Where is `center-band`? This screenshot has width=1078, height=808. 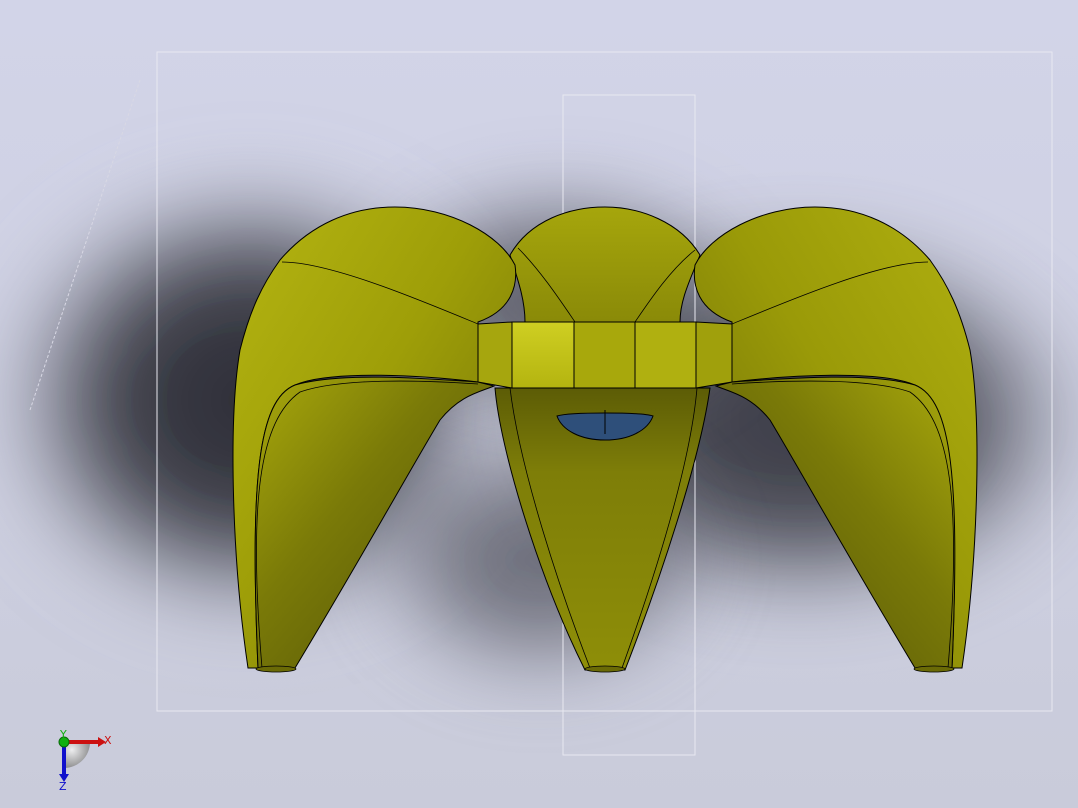
center-band is located at coordinates (605, 355).